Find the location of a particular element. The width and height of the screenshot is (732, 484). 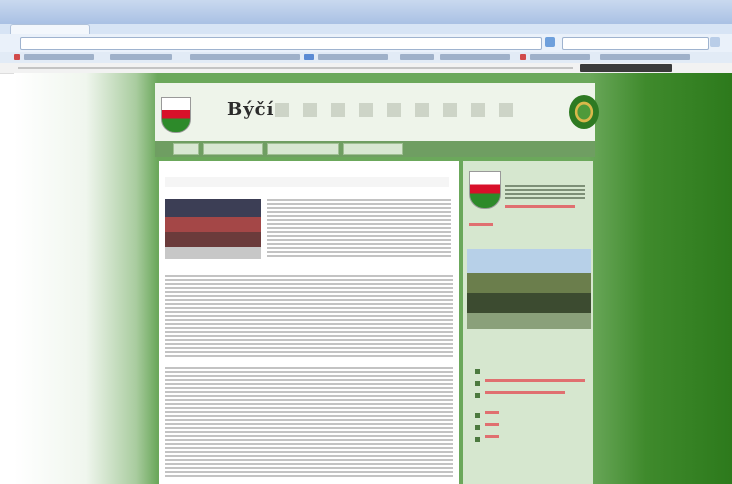

go-icon is located at coordinates (550, 42).